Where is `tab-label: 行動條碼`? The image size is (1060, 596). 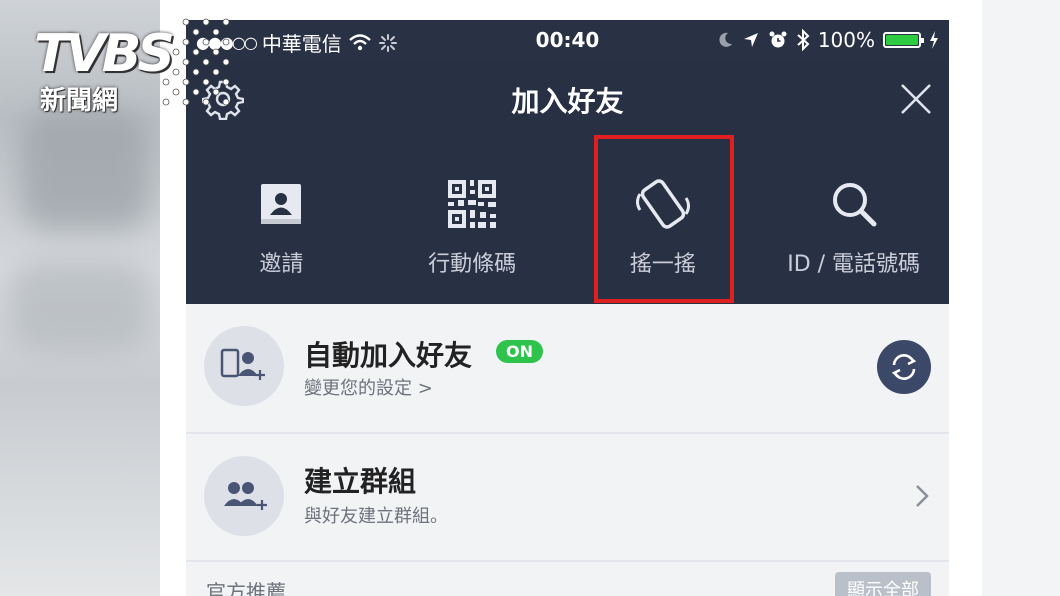 tab-label: 行動條碼 is located at coordinates (472, 264).